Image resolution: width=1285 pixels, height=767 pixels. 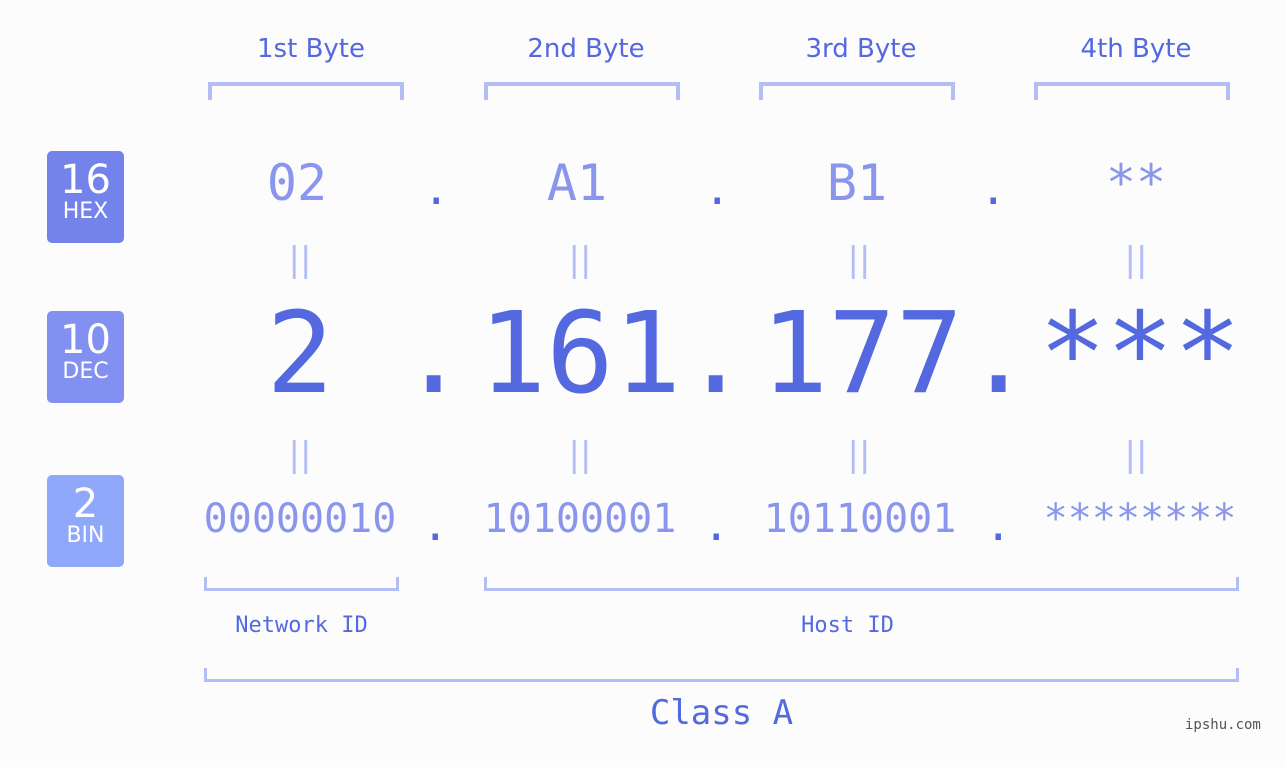 What do you see at coordinates (1136, 183) in the screenshot?
I see `hex-value-4: **` at bounding box center [1136, 183].